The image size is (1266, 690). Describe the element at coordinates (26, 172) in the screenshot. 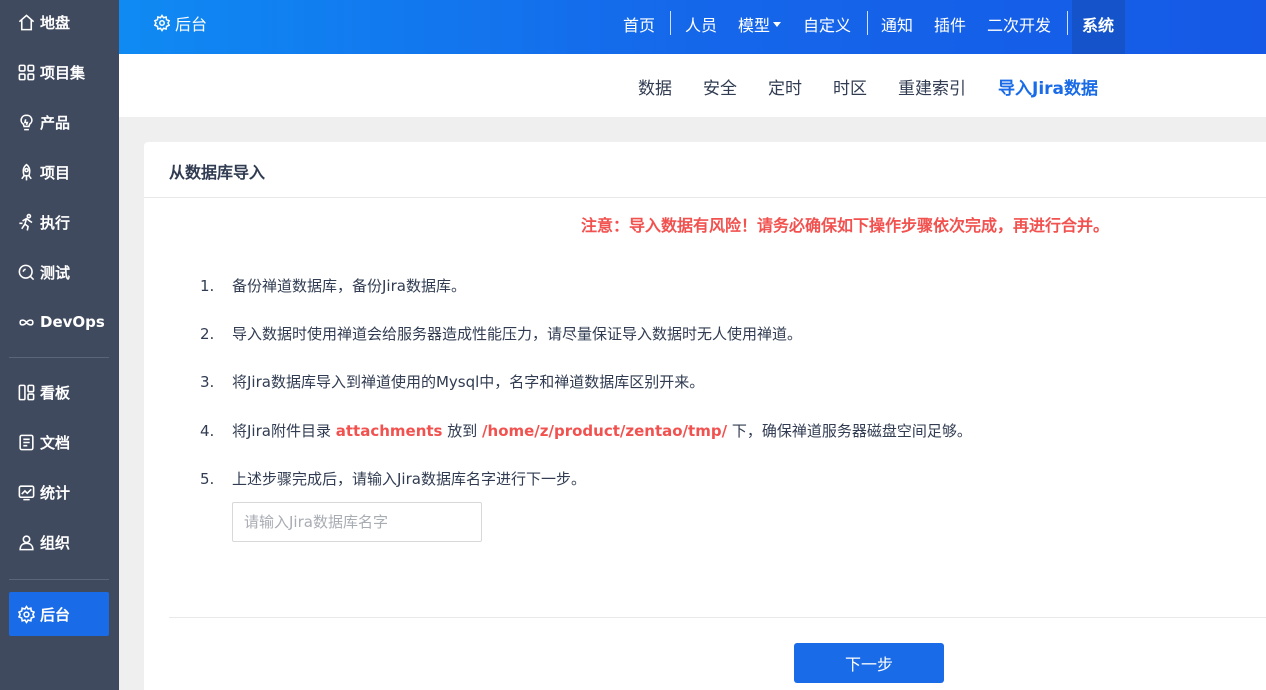

I see `rocket-icon` at that location.